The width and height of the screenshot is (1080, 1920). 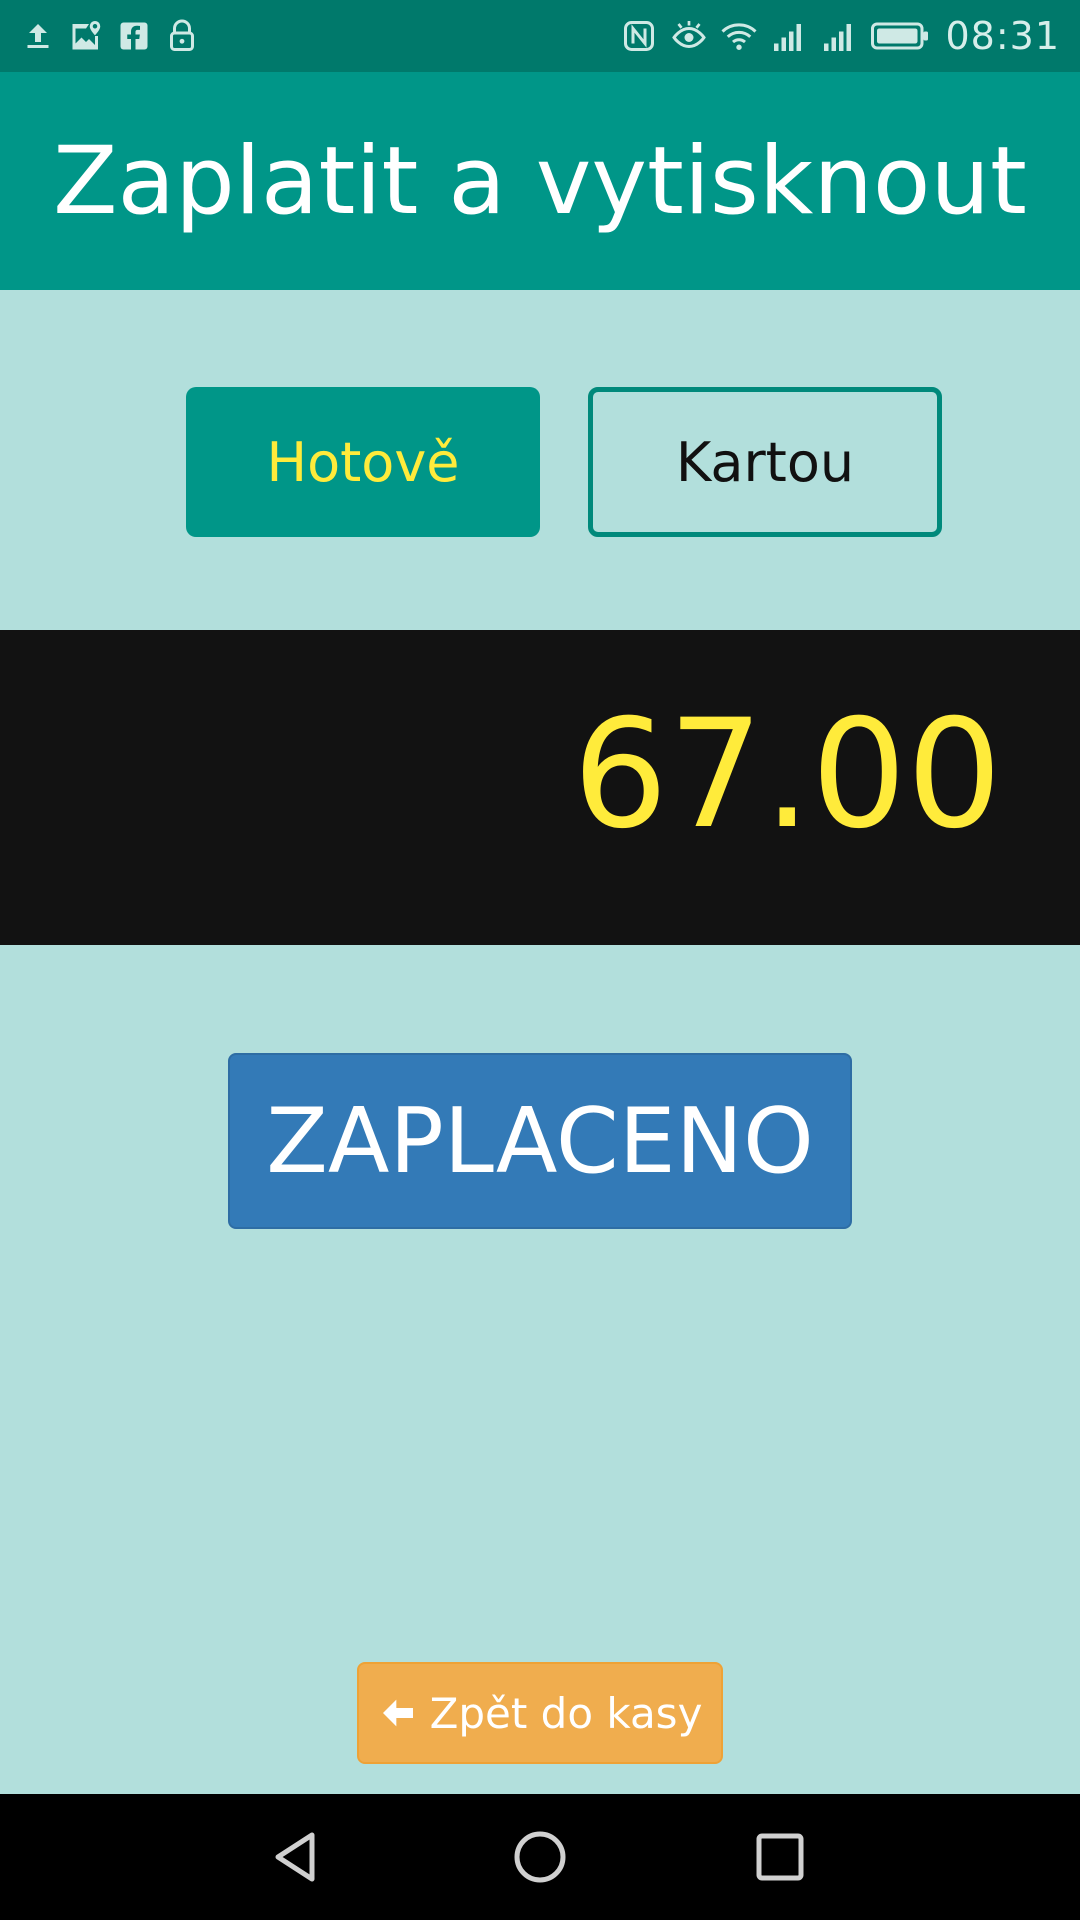 I want to click on home-circle-icon, so click(x=540, y=1857).